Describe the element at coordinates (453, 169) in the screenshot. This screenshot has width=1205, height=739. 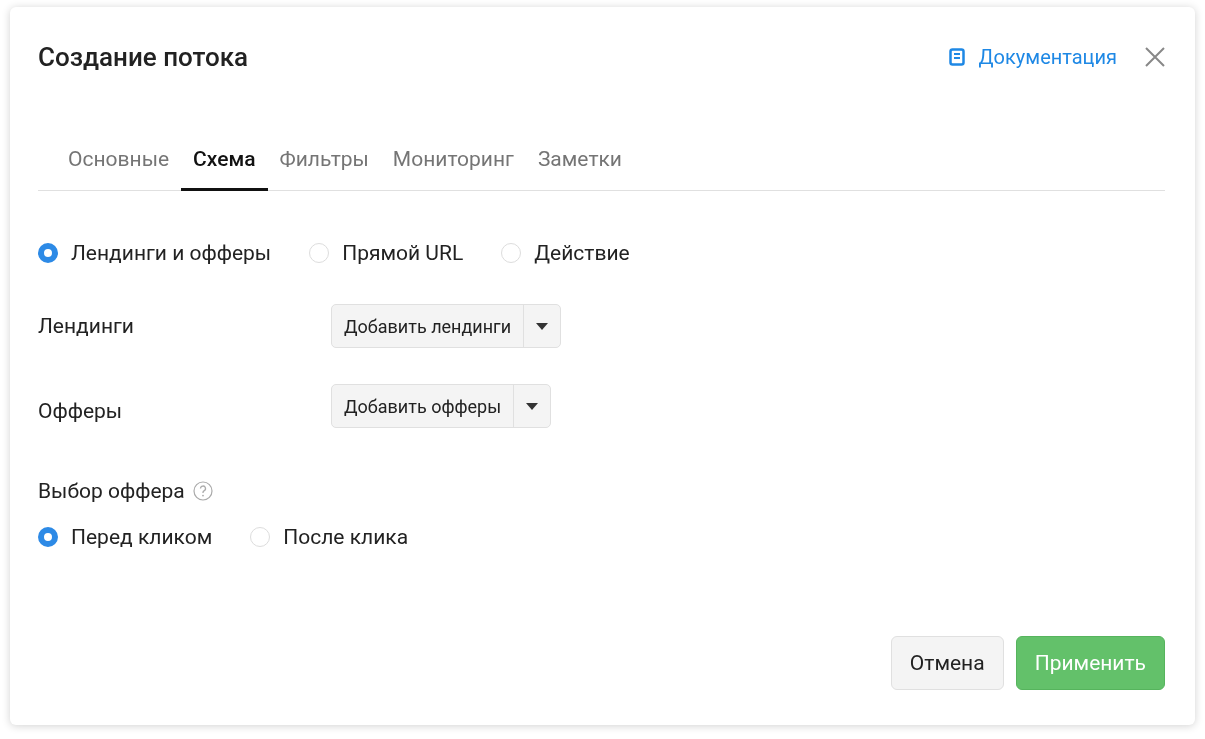
I see `tab: Мониторинг` at that location.